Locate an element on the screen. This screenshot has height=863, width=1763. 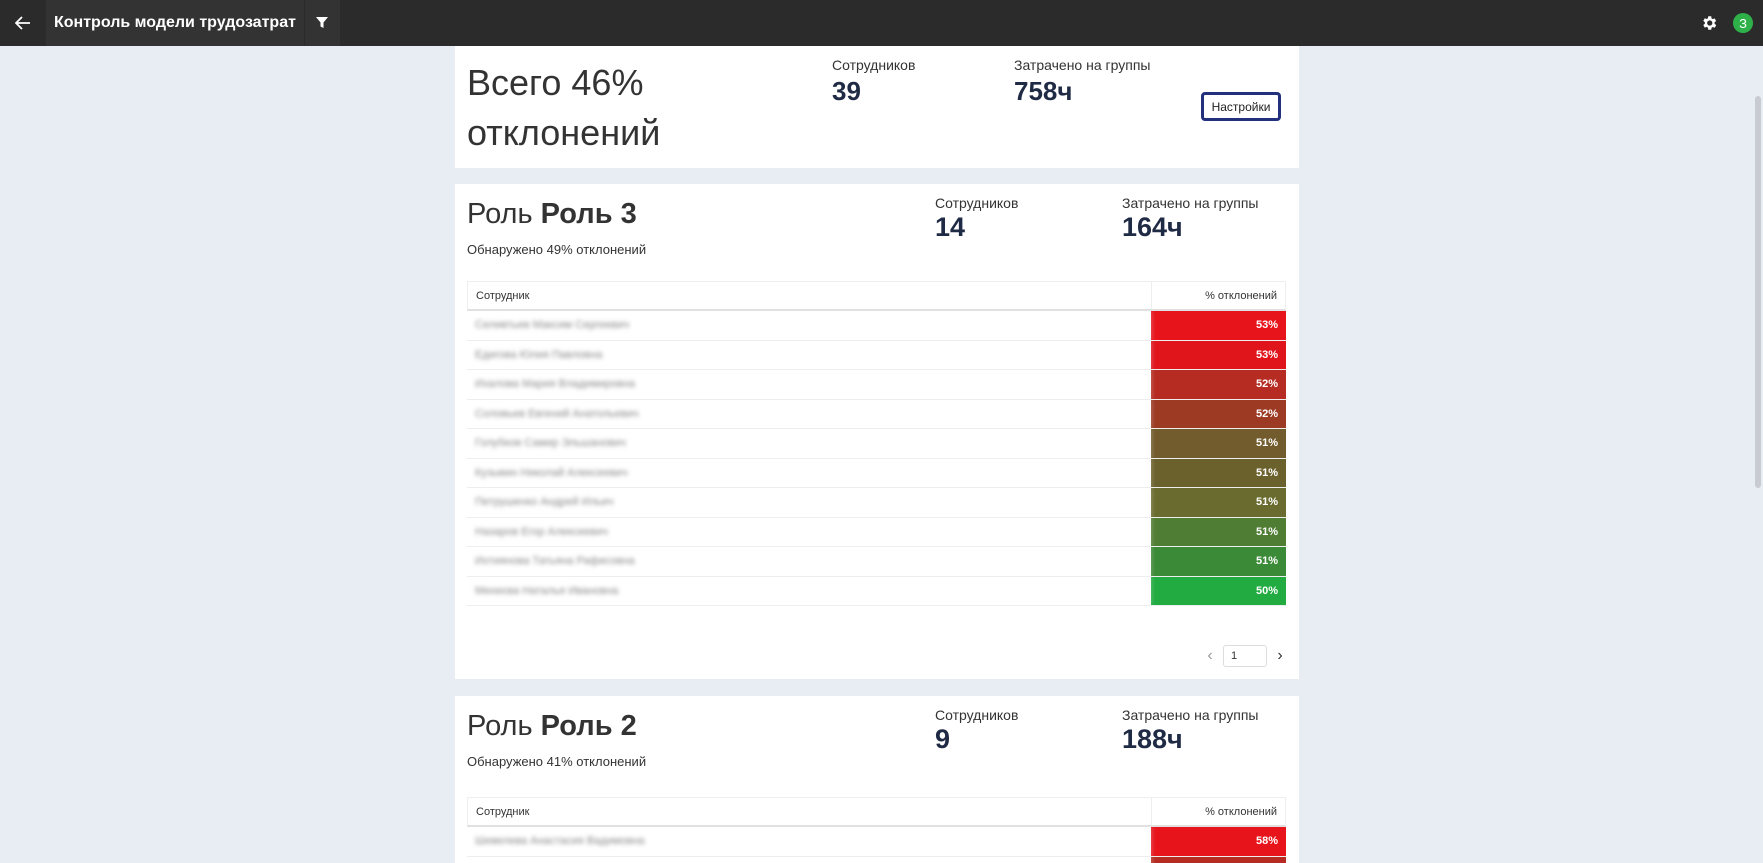
table-row: Ихалова Мария Владимировна 52% is located at coordinates (876, 385).